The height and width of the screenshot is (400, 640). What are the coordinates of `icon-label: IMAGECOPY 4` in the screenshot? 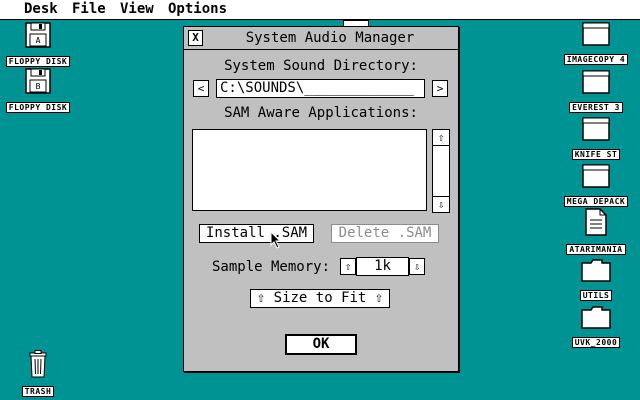 It's located at (596, 59).